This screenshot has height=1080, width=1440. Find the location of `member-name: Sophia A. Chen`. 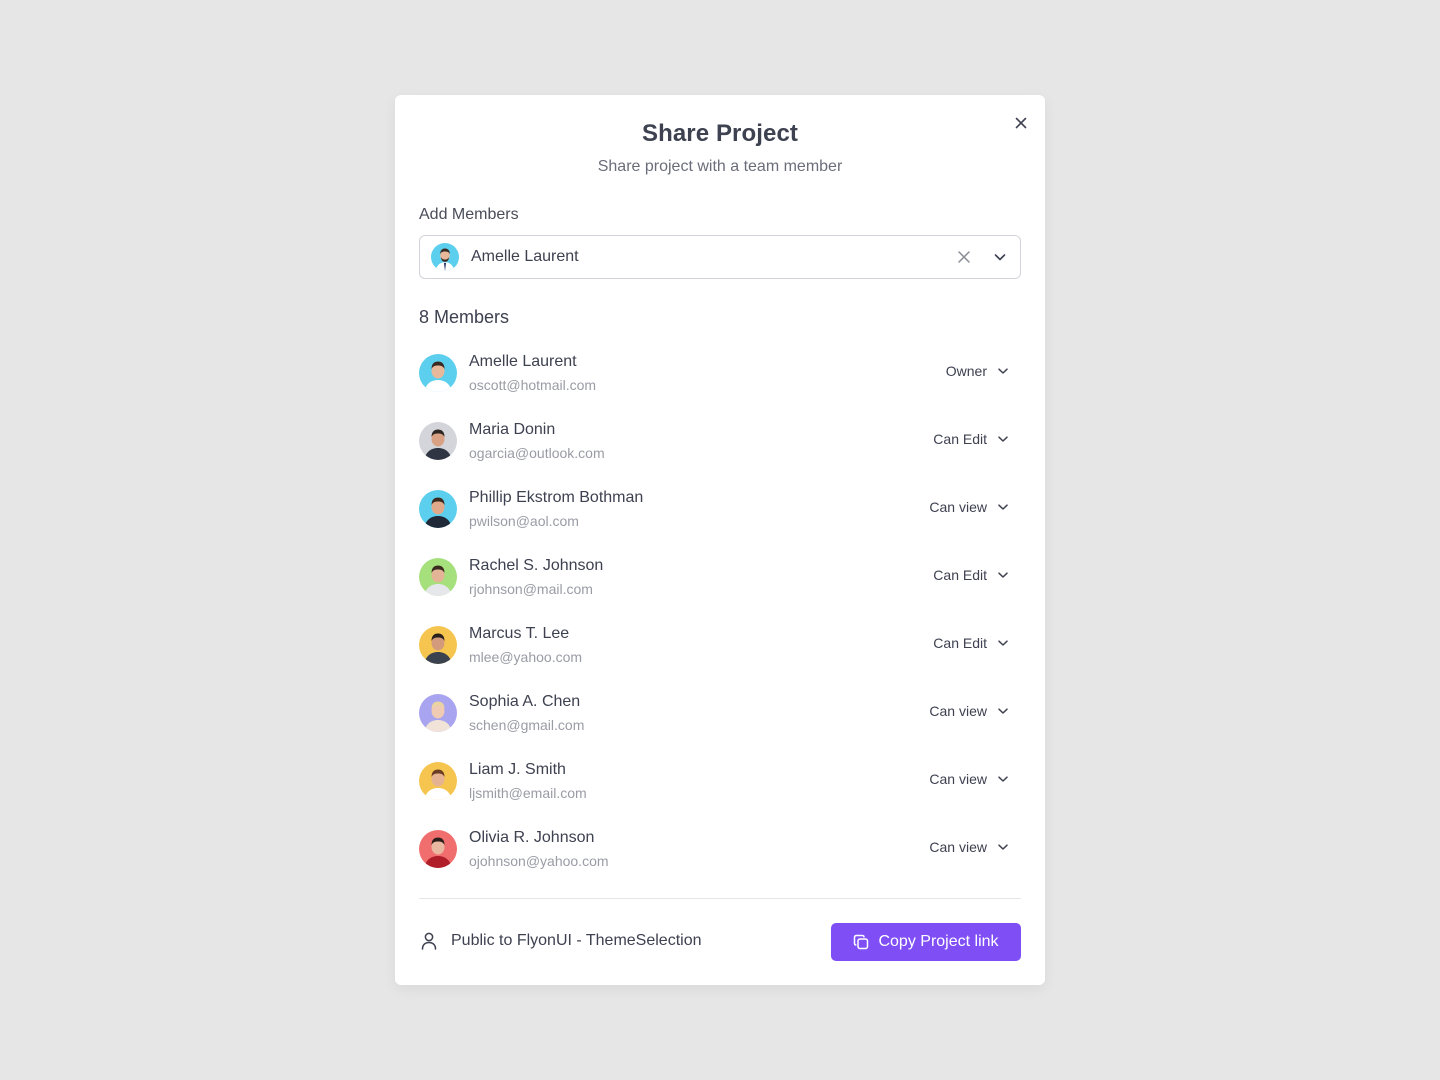

member-name: Sophia A. Chen is located at coordinates (525, 701).